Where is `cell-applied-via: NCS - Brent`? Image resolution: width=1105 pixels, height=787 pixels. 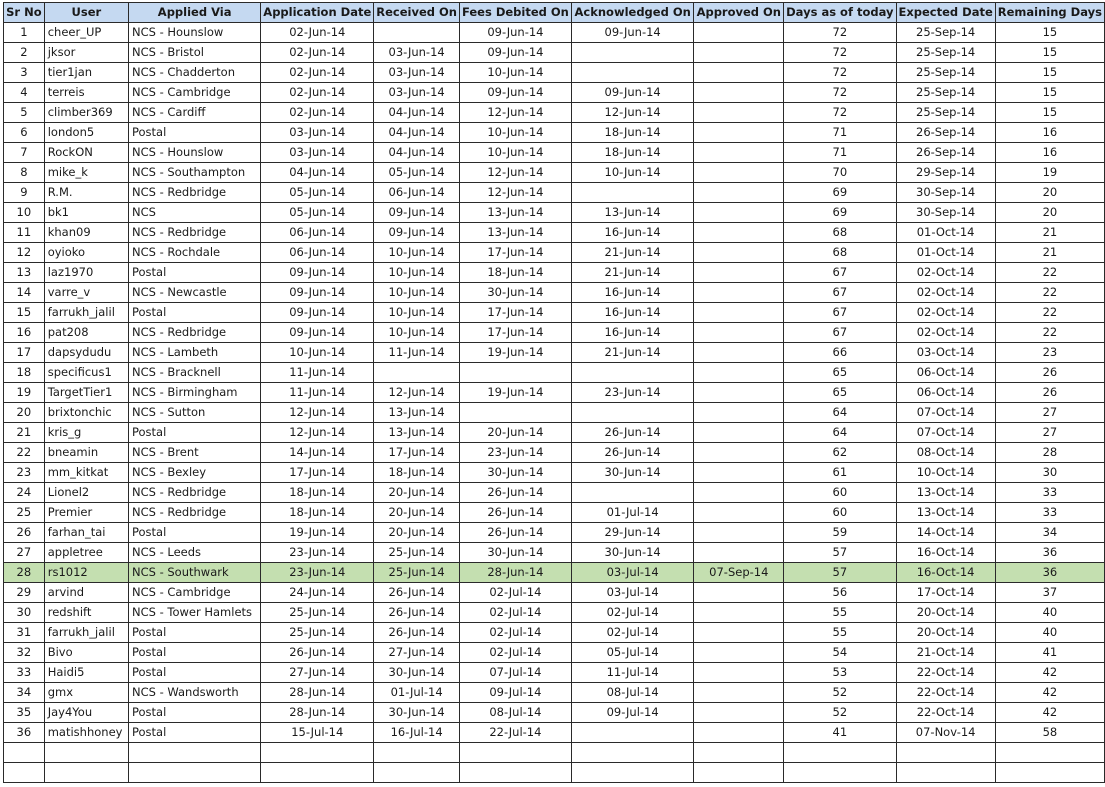
cell-applied-via: NCS - Brent is located at coordinates (194, 452).